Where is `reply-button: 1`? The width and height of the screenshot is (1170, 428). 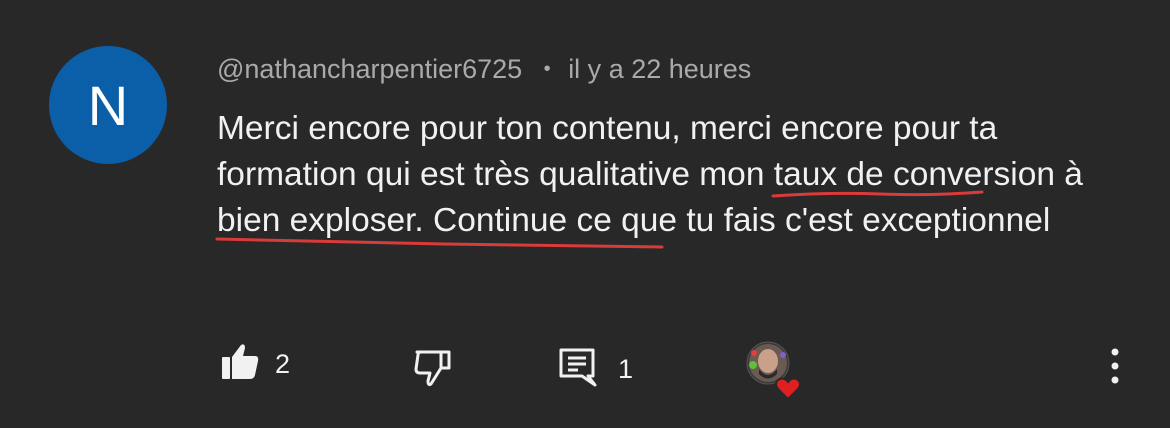 reply-button: 1 is located at coordinates (595, 369).